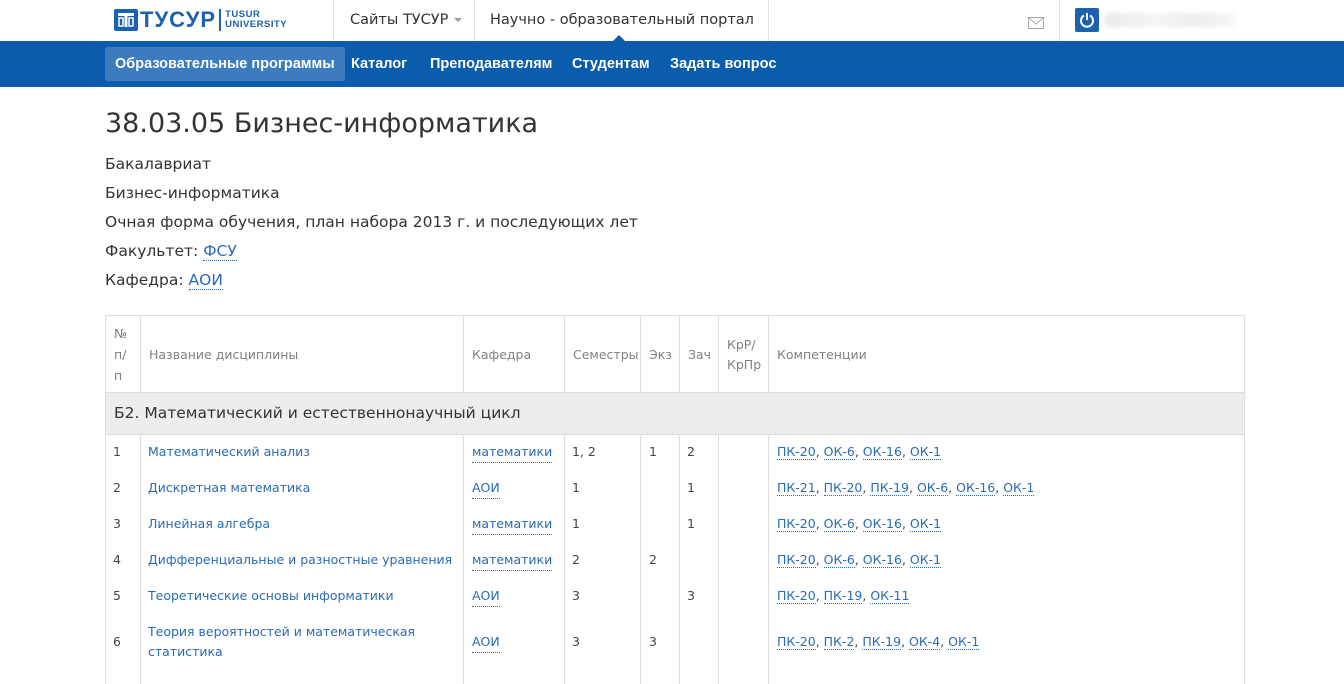  I want to click on header-credit: Зач, so click(700, 354).